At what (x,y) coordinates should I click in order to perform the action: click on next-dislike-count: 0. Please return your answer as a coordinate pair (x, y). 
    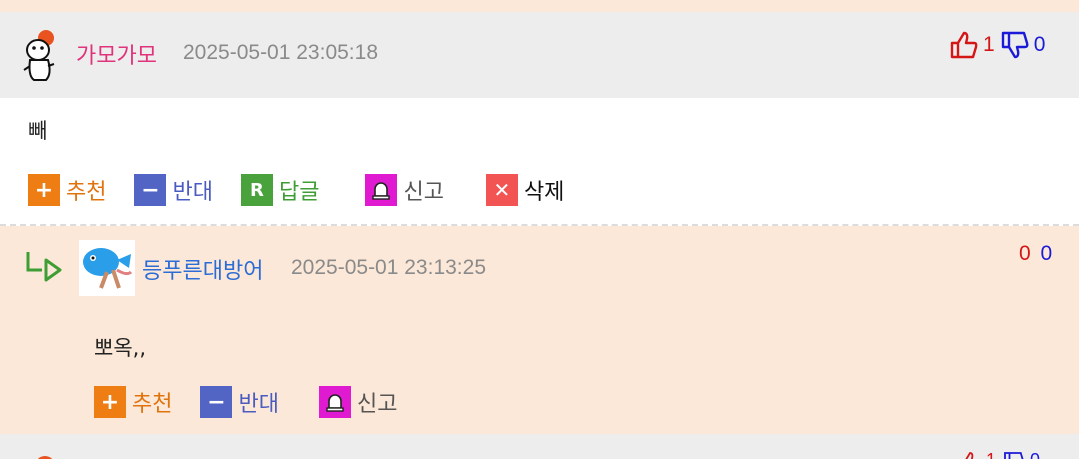
    Looking at the image, I should click on (1035, 454).